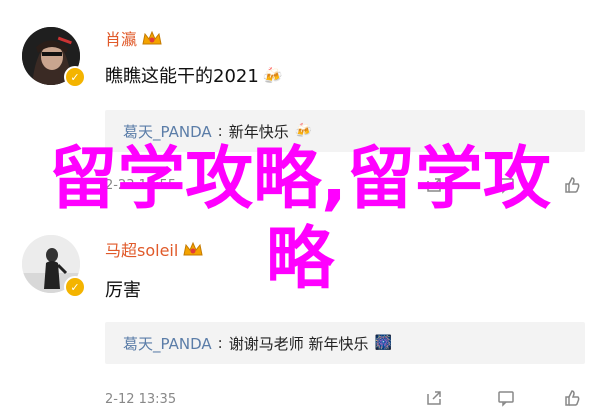 The width and height of the screenshot is (600, 420). What do you see at coordinates (182, 76) in the screenshot?
I see `comment-text-content: 瞧瞧这能干的2021` at bounding box center [182, 76].